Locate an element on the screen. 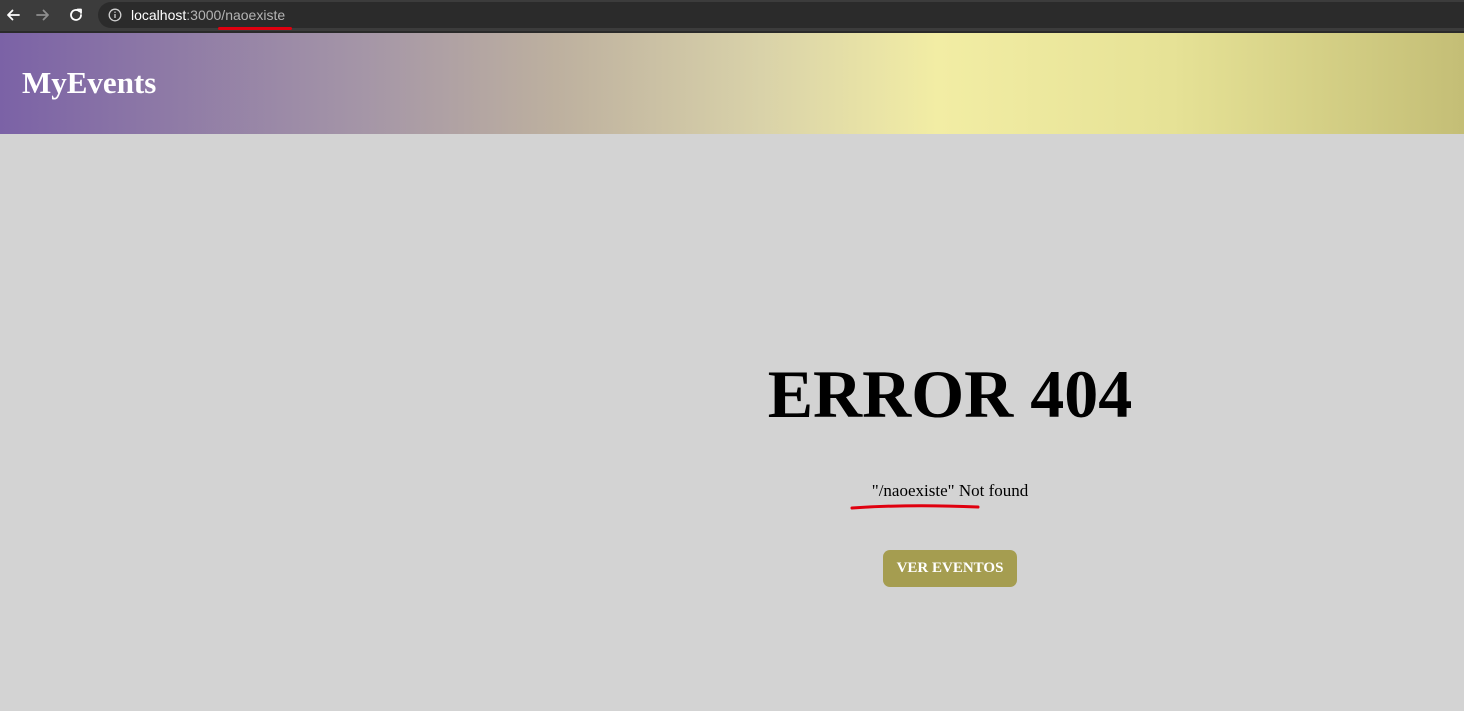  arrow-right-icon is located at coordinates (42, 15).